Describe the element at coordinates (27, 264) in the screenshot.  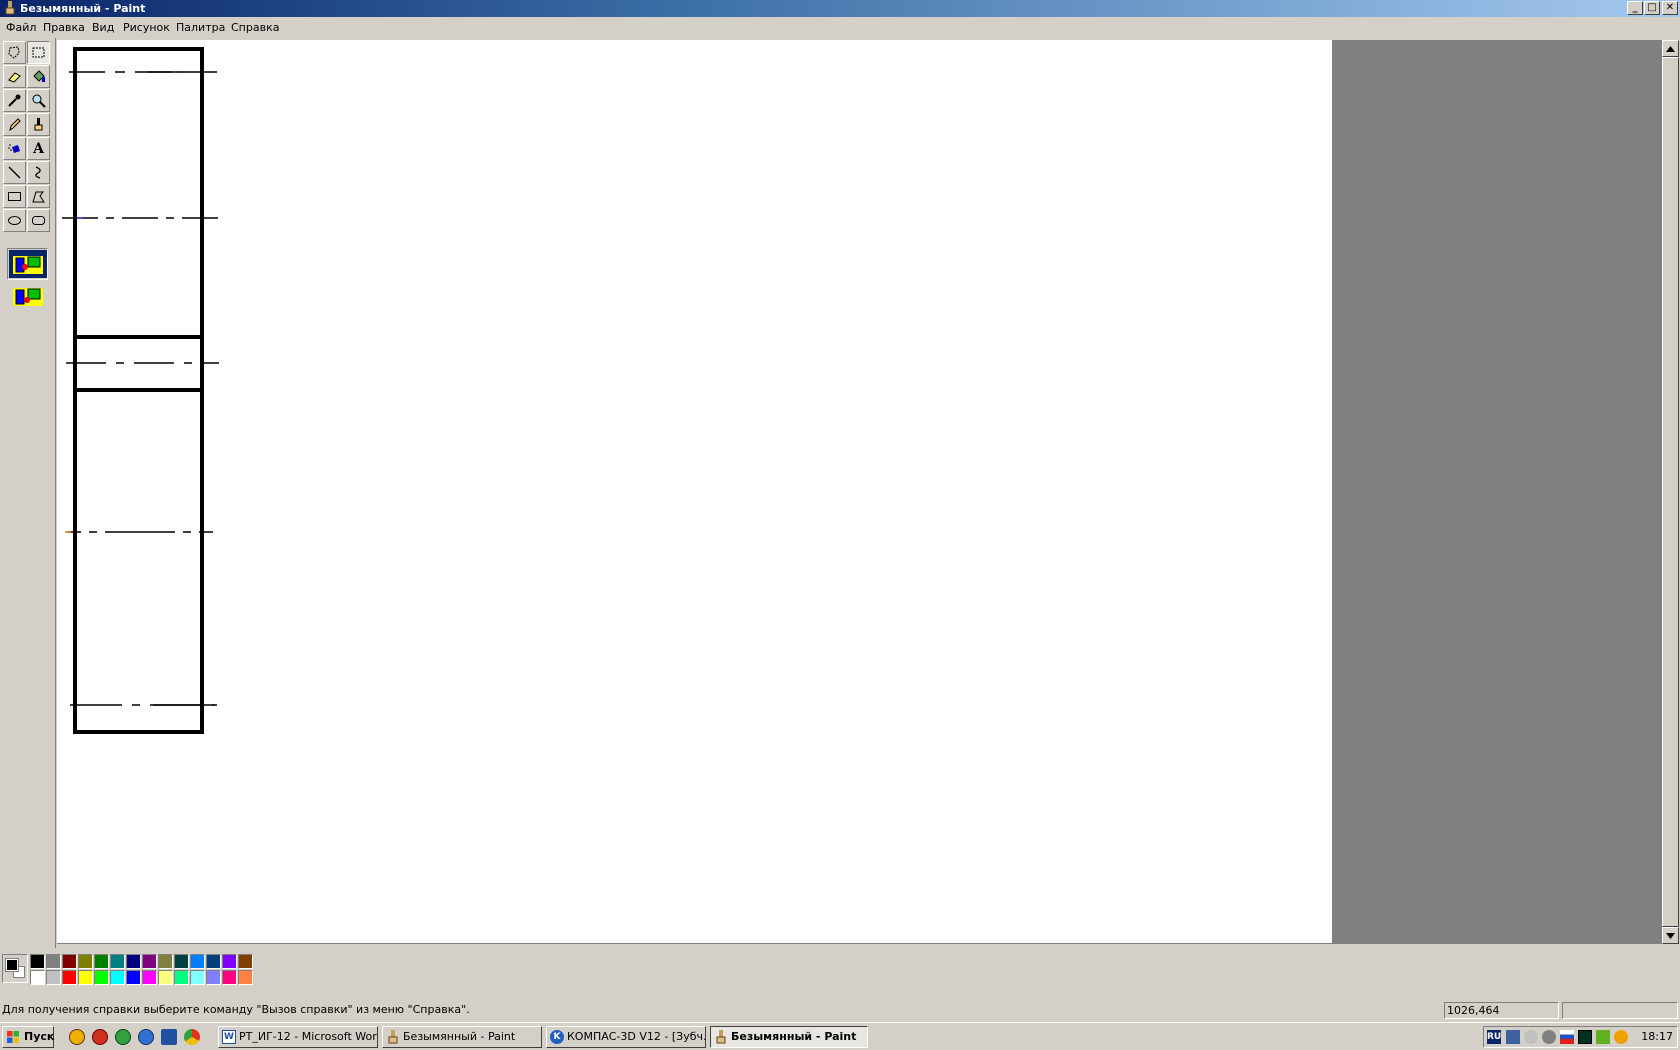
I see `opaque-option` at that location.